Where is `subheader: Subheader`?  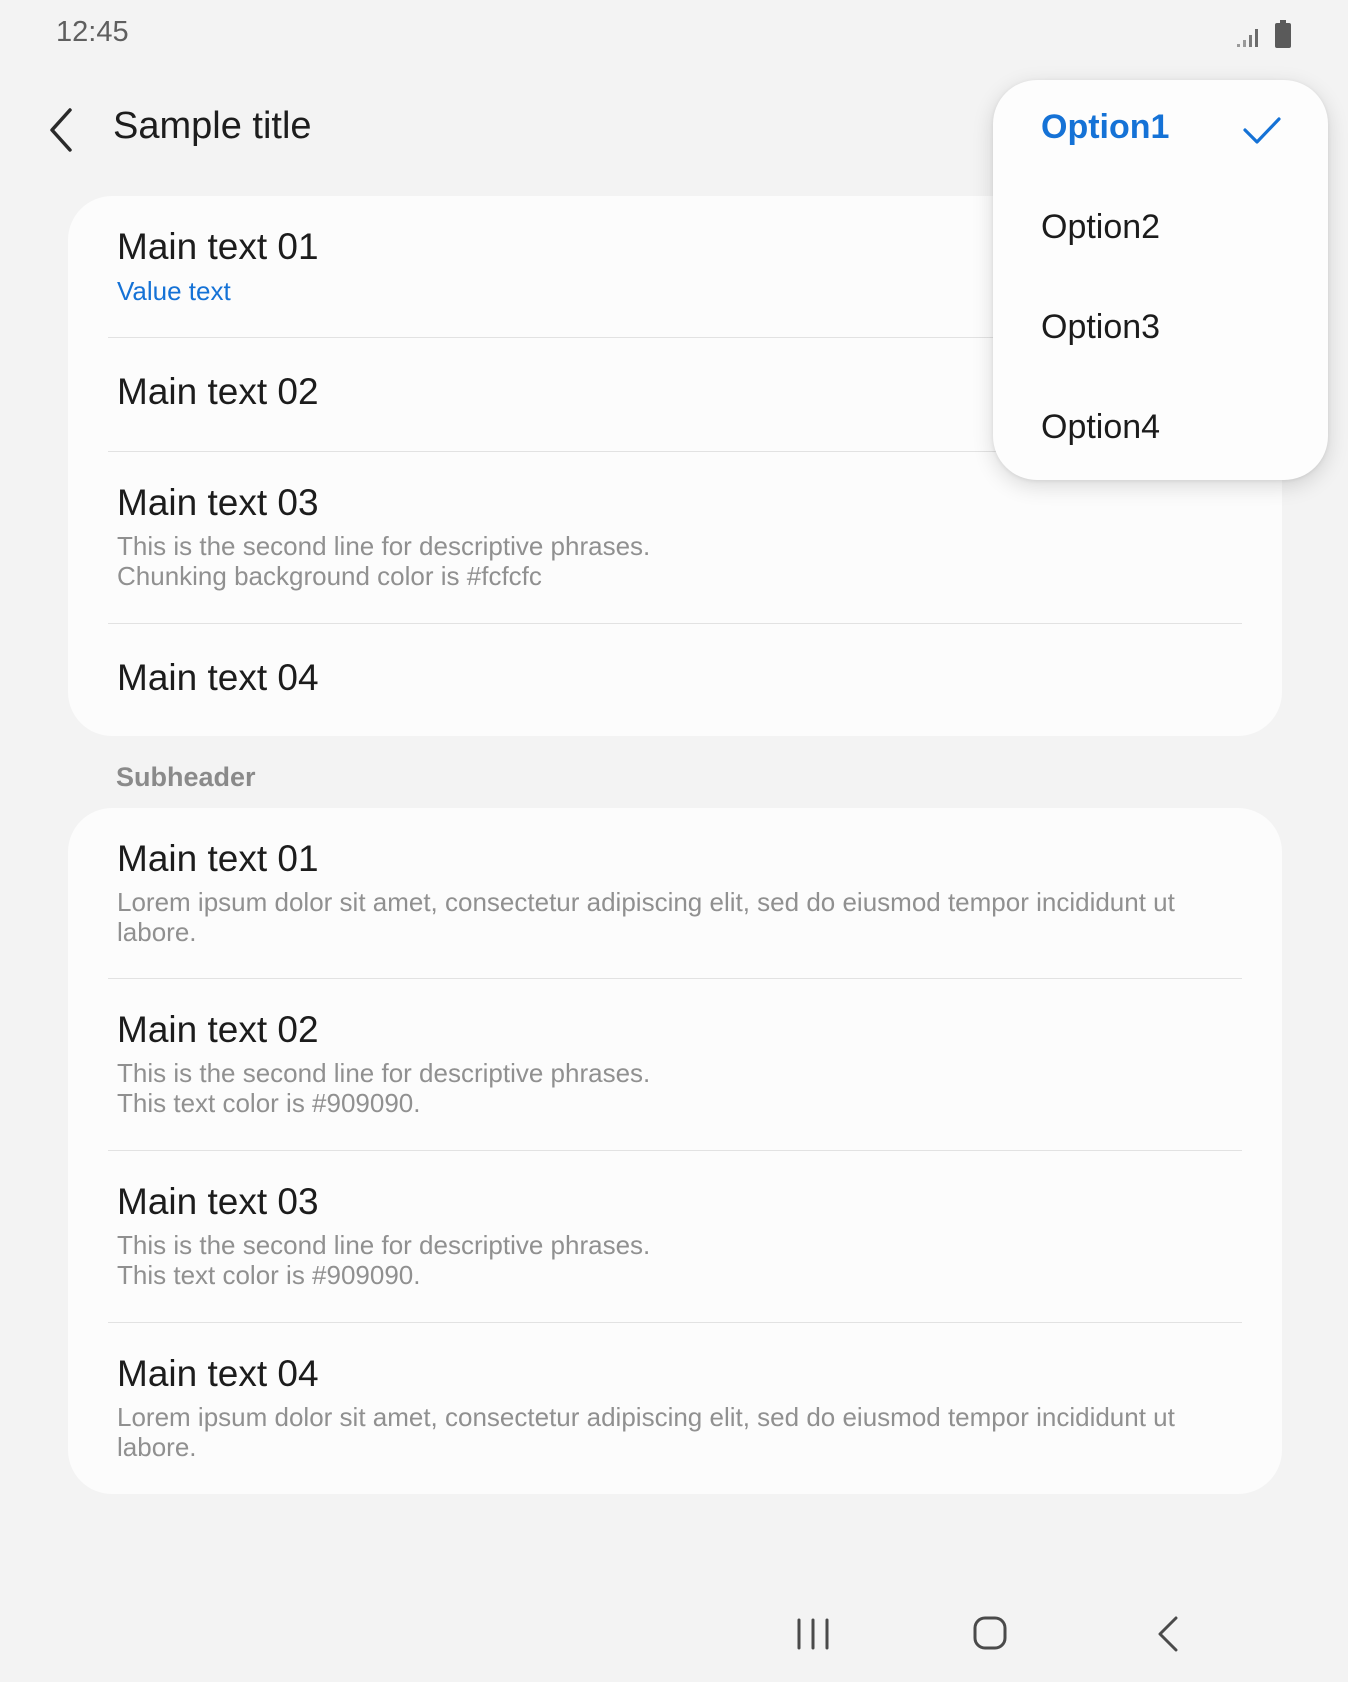
subheader: Subheader is located at coordinates (186, 777).